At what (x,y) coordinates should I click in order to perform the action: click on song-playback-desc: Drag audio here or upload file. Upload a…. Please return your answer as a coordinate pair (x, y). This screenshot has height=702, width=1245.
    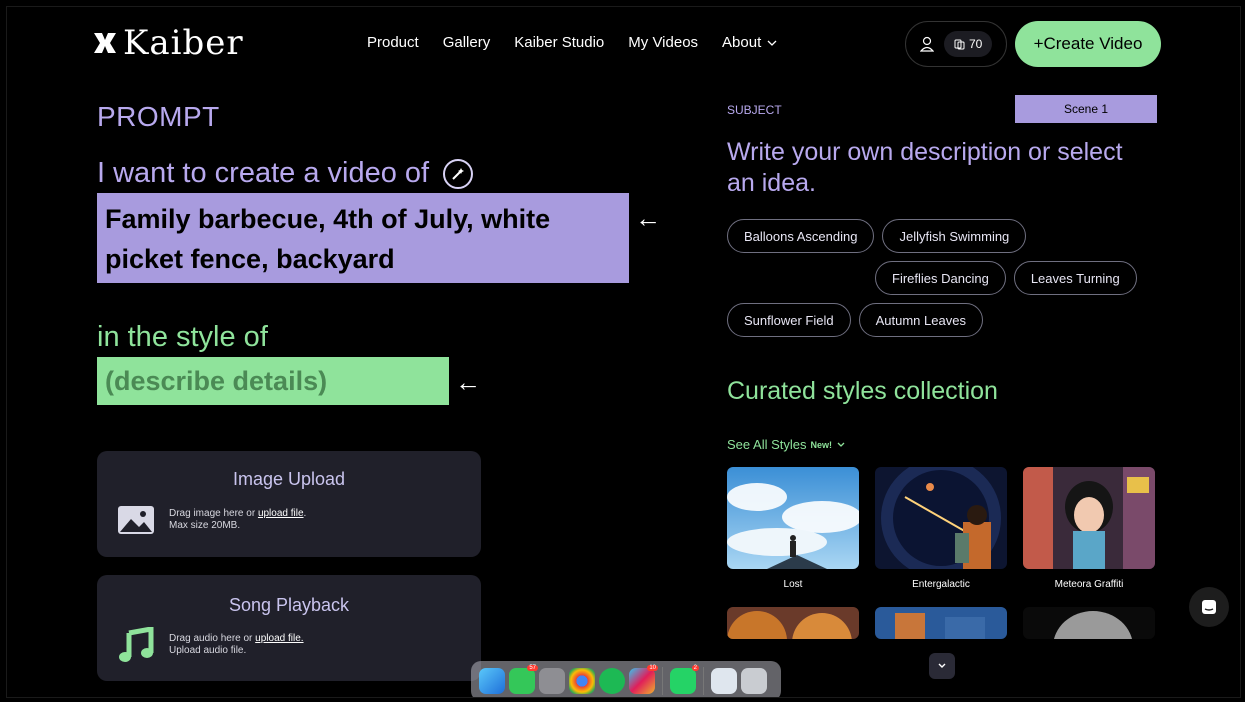
    Looking at the image, I should click on (236, 645).